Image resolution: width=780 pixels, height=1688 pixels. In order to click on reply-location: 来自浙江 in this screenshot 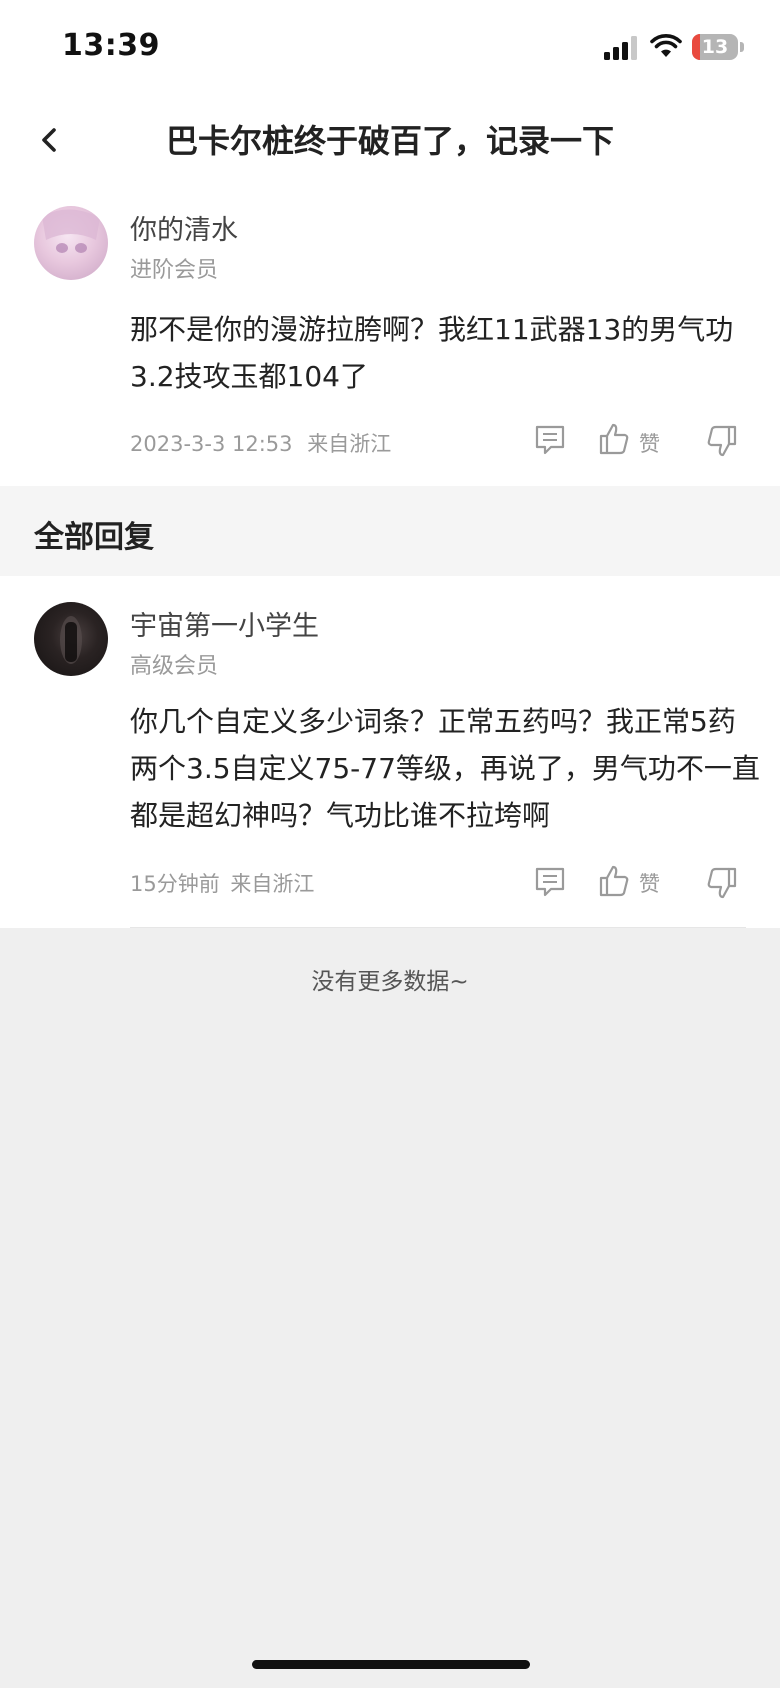, I will do `click(272, 884)`.